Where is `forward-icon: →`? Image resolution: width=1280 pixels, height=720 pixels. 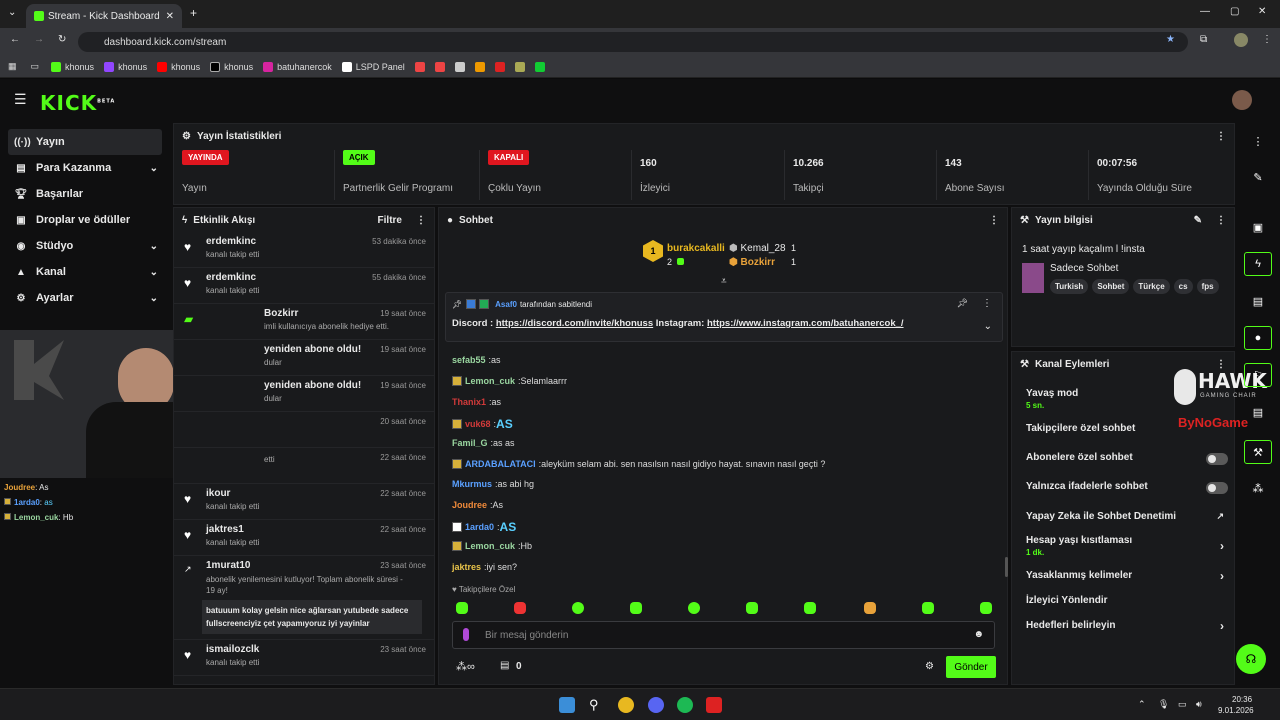
forward-icon: → is located at coordinates (39, 39).